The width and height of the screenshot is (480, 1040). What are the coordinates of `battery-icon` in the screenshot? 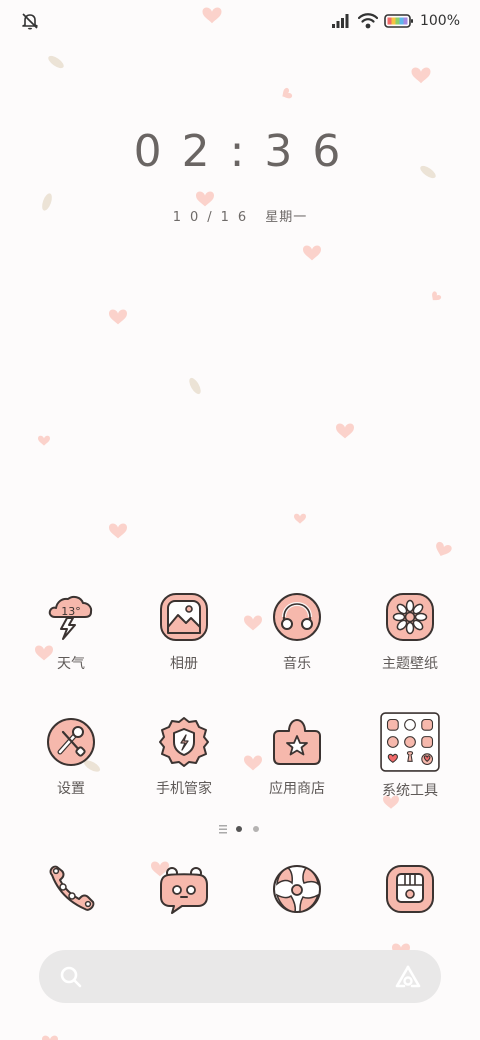 It's located at (398, 21).